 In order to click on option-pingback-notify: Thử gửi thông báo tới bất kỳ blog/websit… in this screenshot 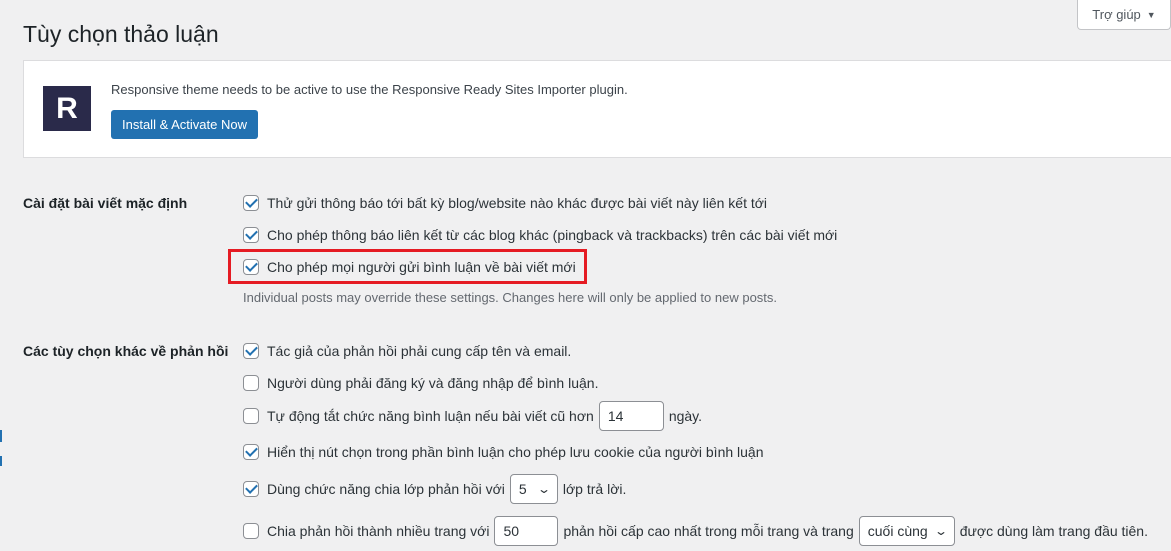, I will do `click(505, 203)`.